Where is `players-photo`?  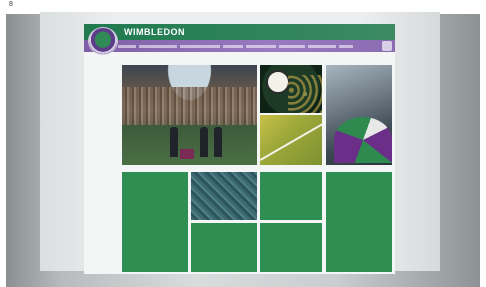 players-photo is located at coordinates (224, 196).